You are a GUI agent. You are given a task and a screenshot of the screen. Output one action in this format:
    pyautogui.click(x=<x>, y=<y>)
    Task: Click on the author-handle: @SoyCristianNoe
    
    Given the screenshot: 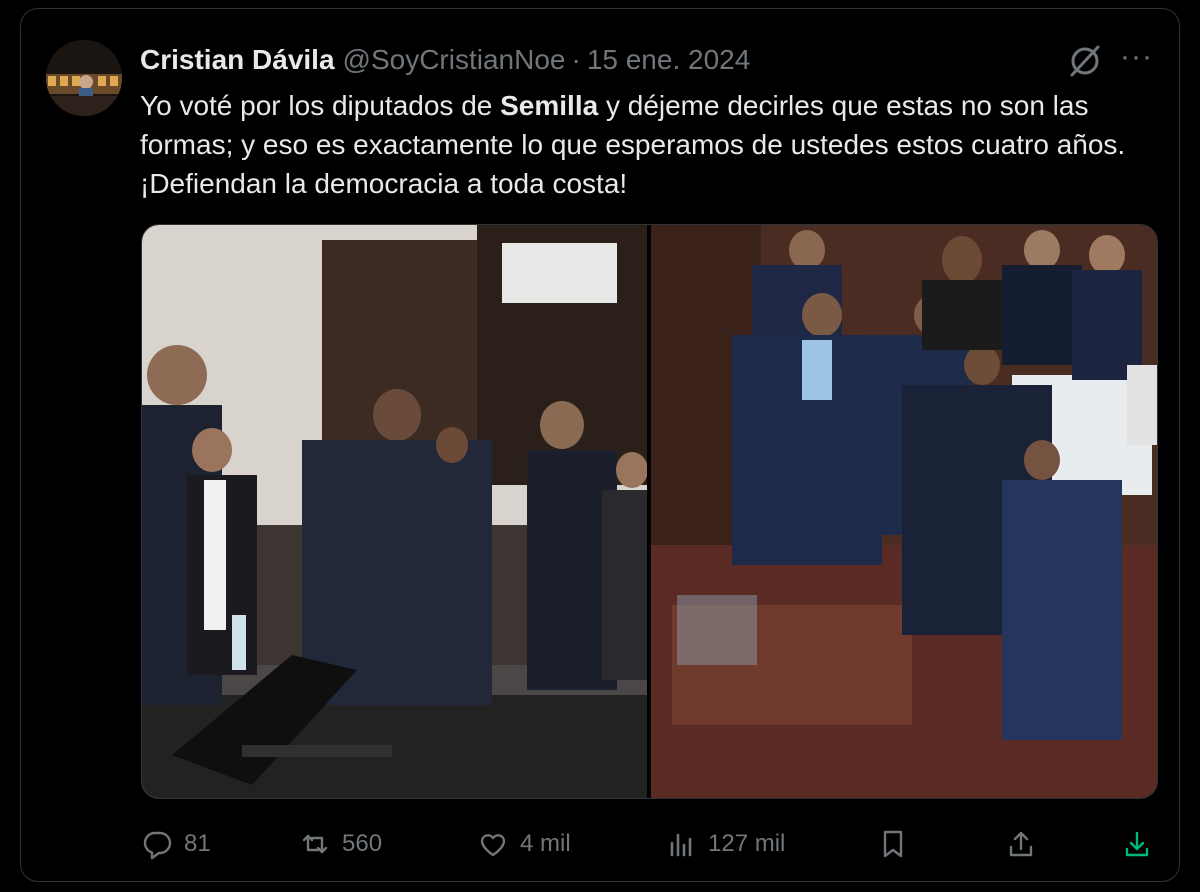 What is the action you would take?
    pyautogui.click(x=454, y=60)
    